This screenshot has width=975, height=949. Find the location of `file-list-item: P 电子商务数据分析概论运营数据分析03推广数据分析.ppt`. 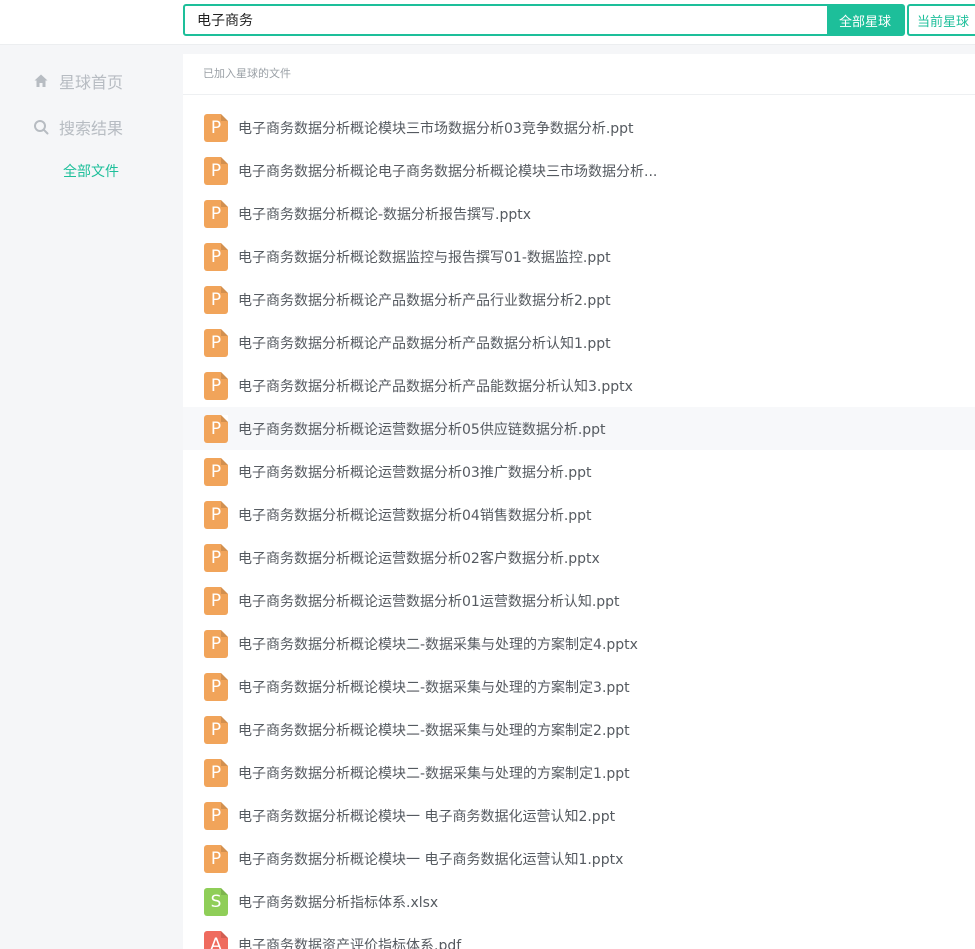

file-list-item: P 电子商务数据分析概论运营数据分析03推广数据分析.ppt is located at coordinates (579, 471).